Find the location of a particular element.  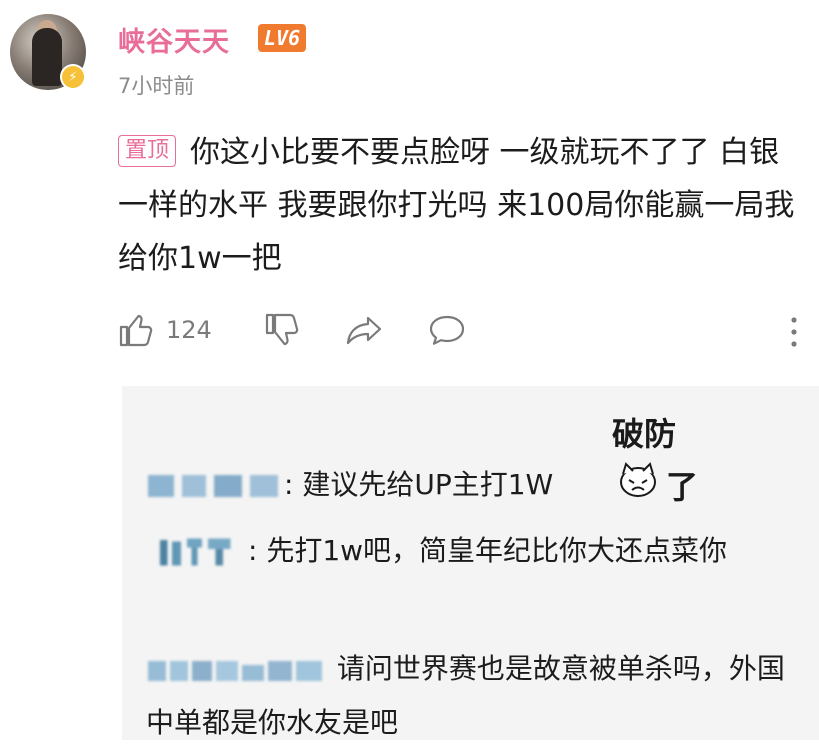

comment-action-bar: 124 is located at coordinates (463, 334).